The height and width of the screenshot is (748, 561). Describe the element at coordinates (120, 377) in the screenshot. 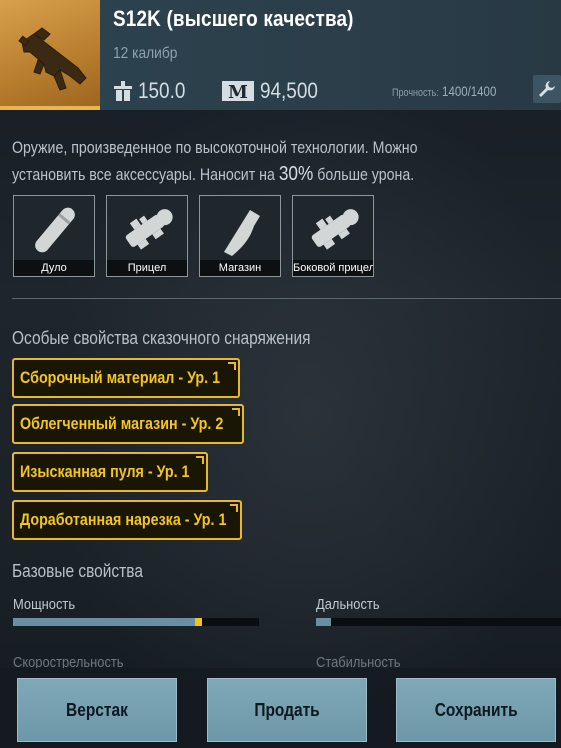

I see `legendary-property-label: Сборочный материал - Ур. 1` at that location.